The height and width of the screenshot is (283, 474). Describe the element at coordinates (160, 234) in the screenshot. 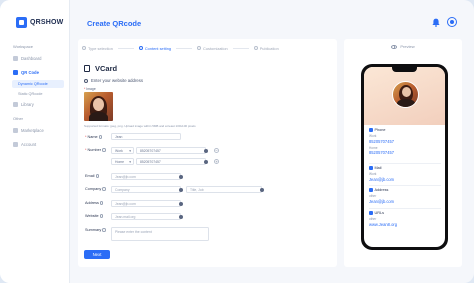

I see `summary-textarea: Please enter the content` at that location.